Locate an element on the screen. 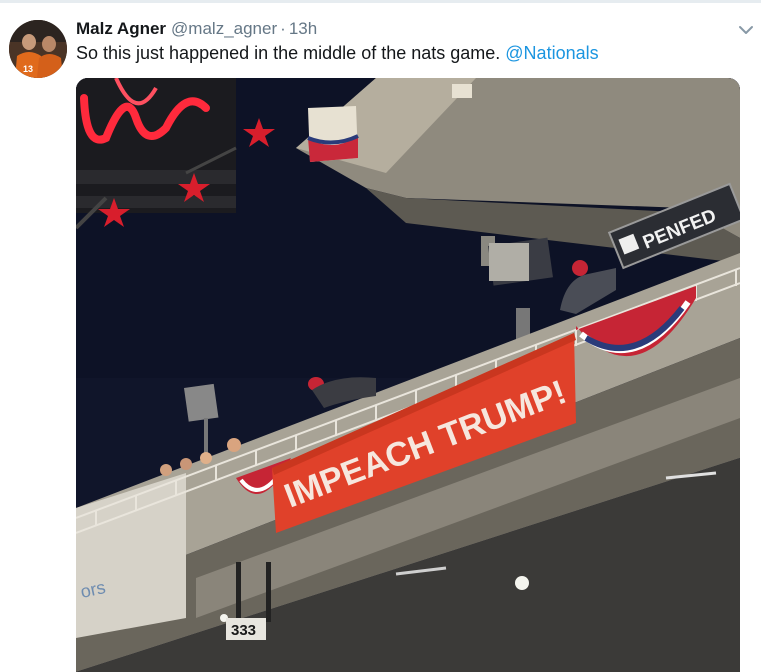 The image size is (761, 672). avatar: 13 is located at coordinates (38, 49).